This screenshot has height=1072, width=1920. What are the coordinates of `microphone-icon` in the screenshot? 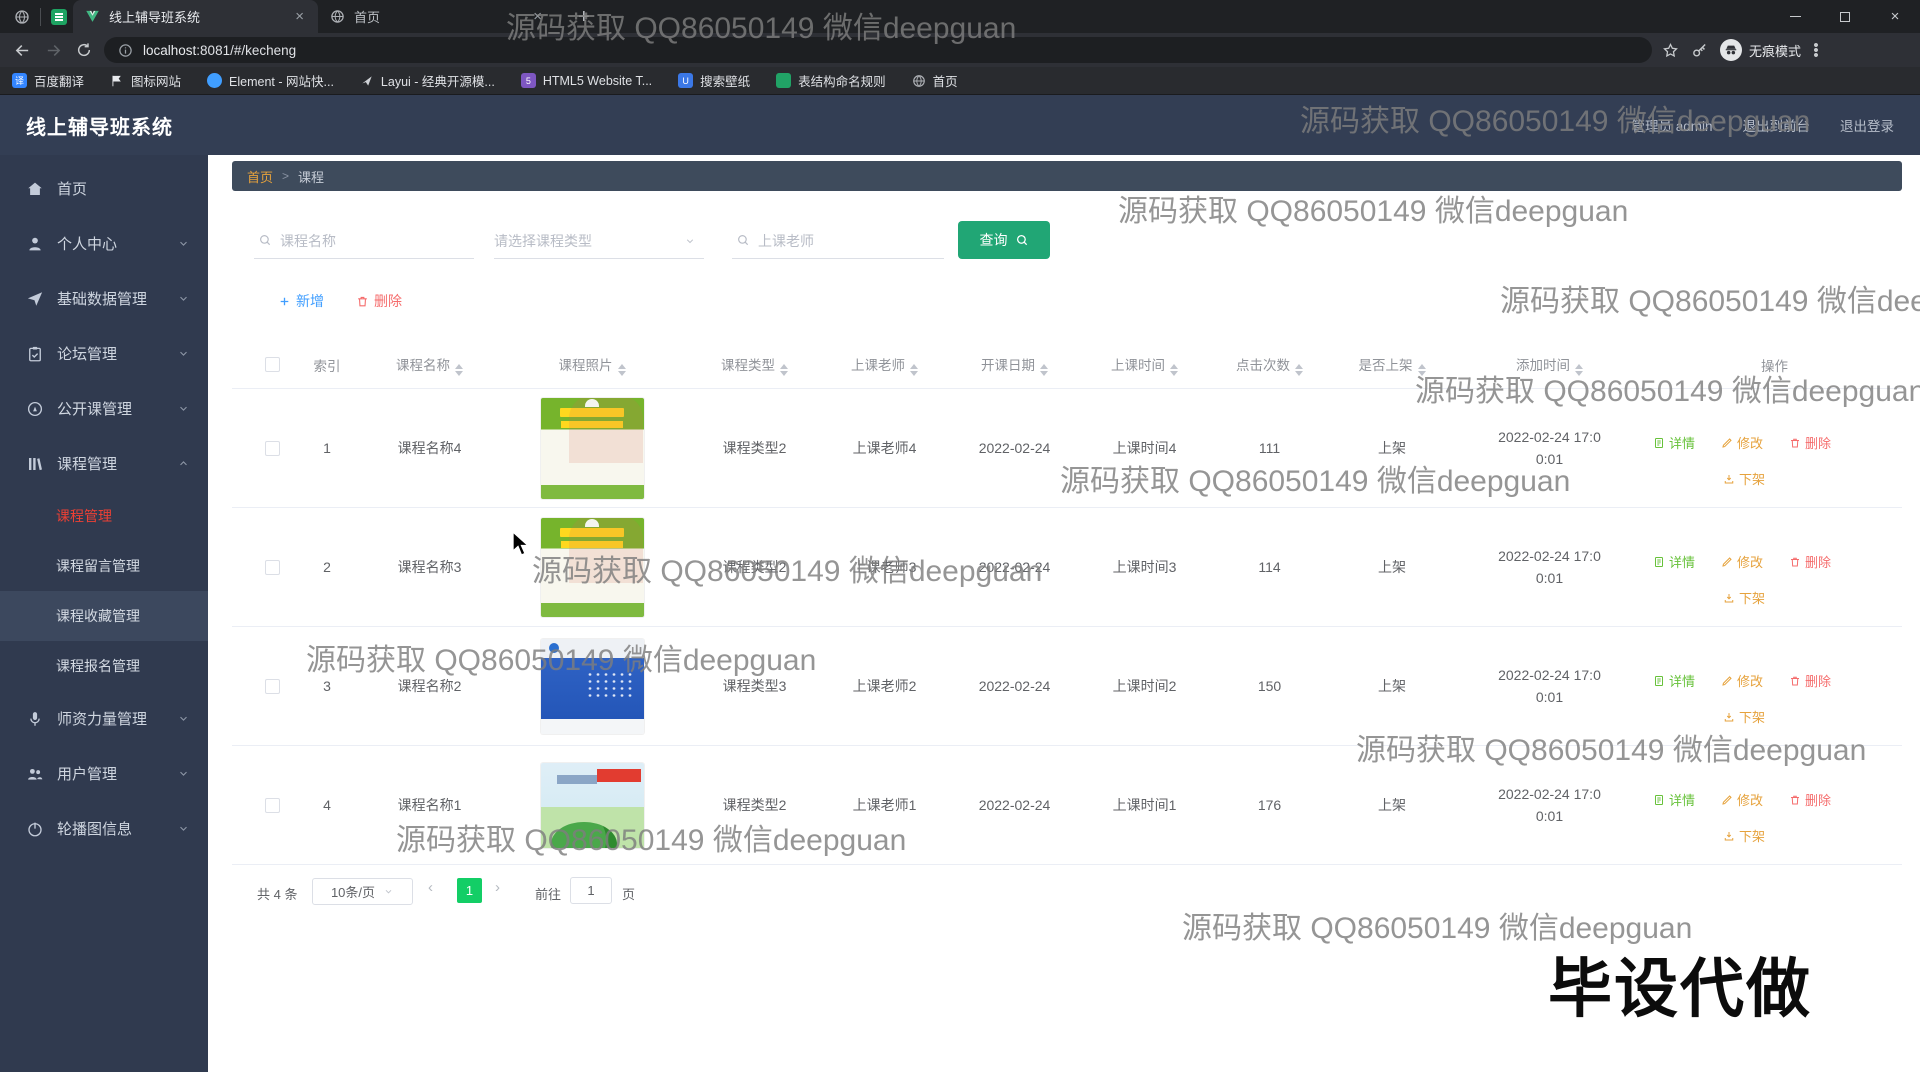 It's located at (35, 718).